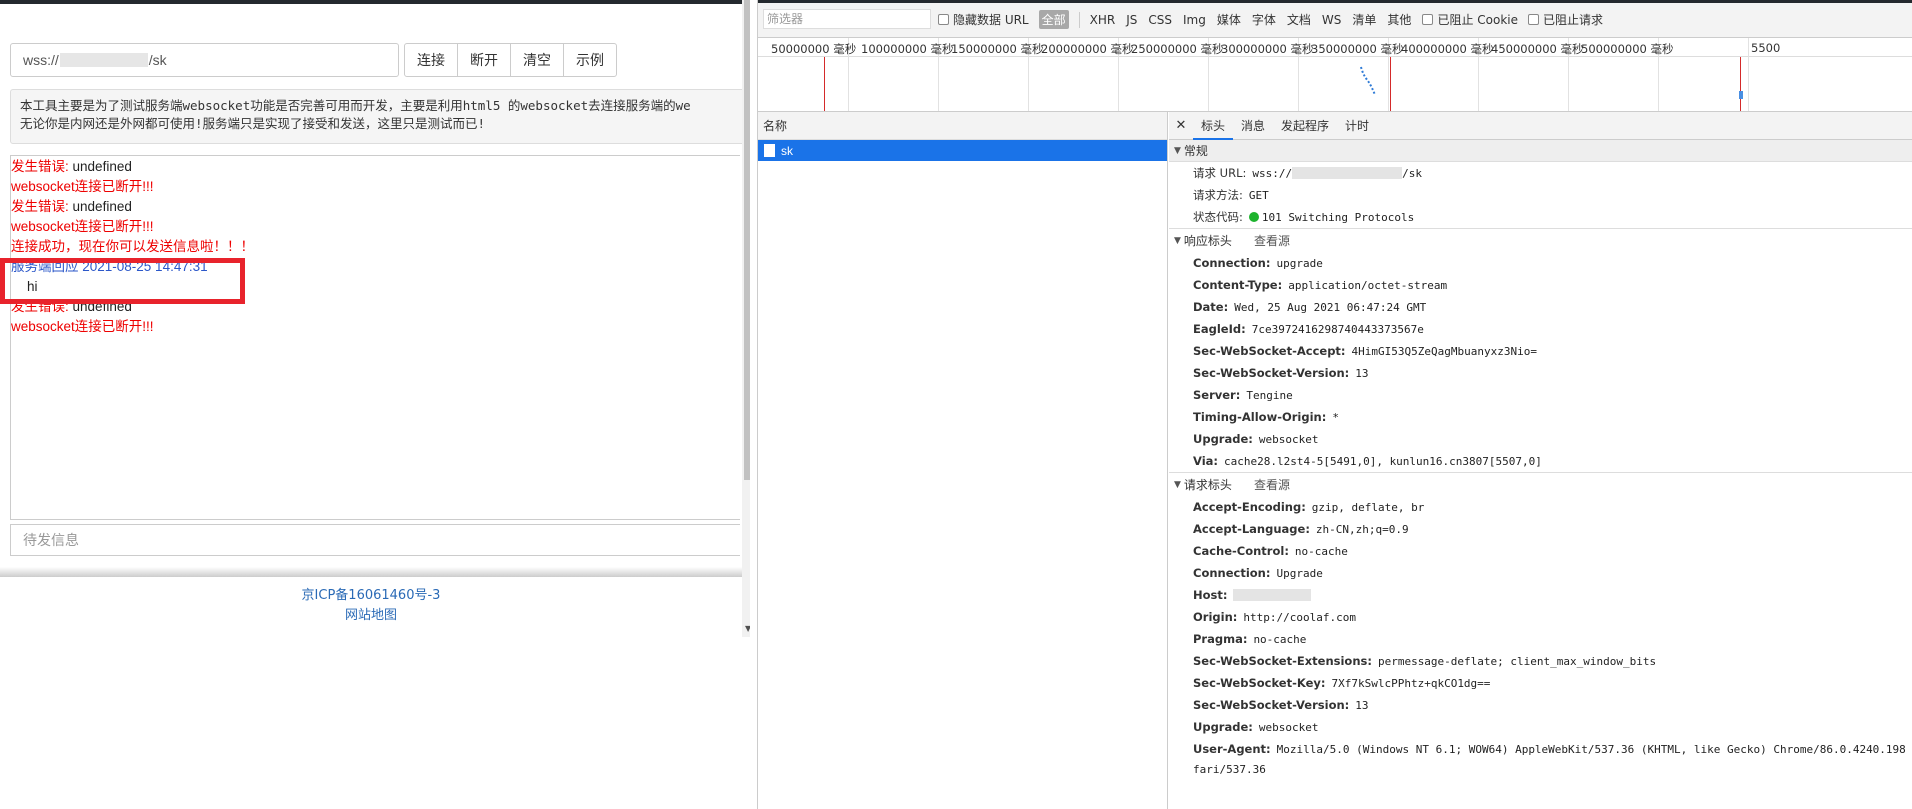  I want to click on header-row: Pragma: no-cache, so click(1540, 639).